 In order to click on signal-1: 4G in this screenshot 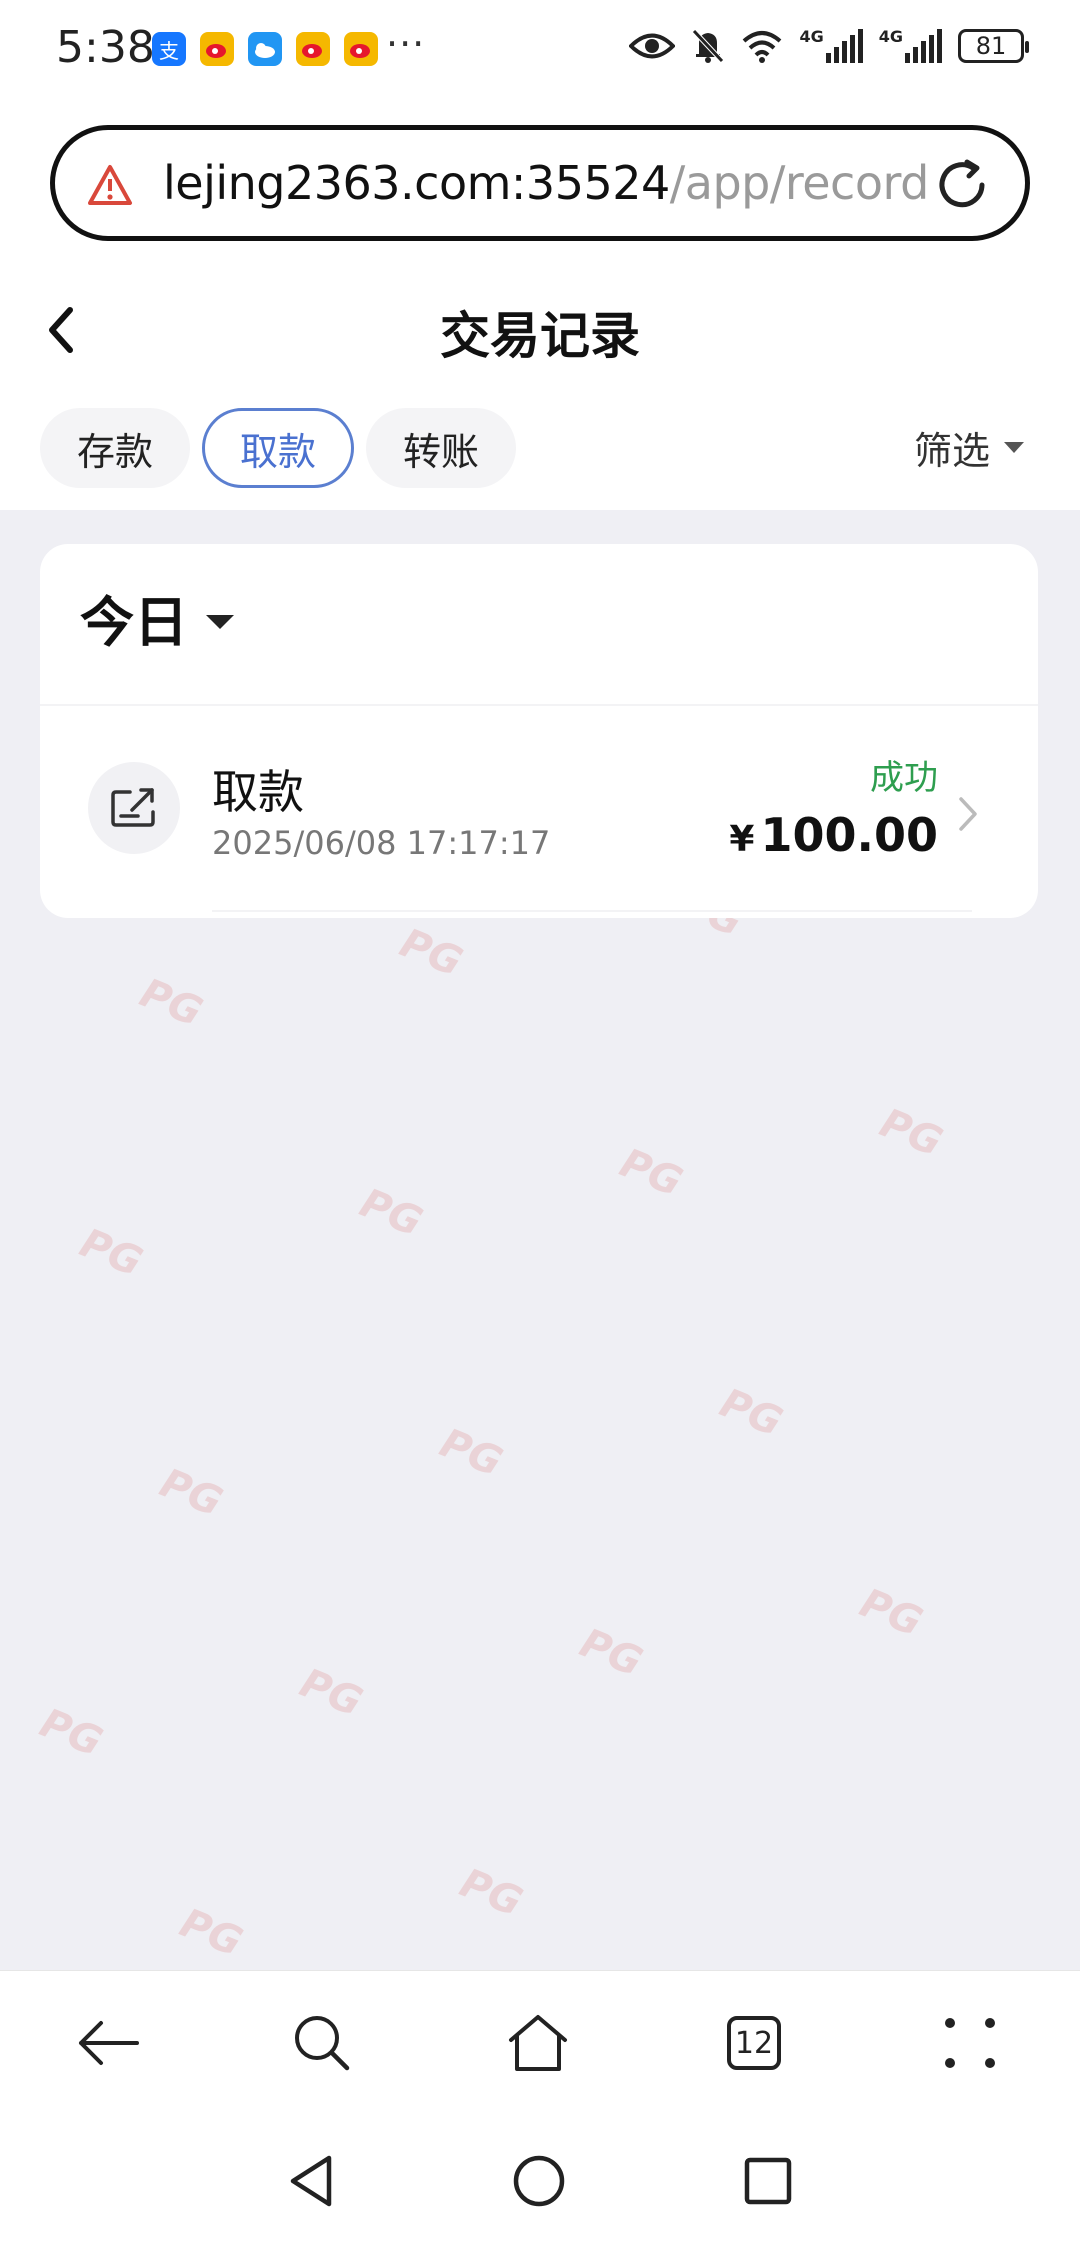, I will do `click(831, 45)`.